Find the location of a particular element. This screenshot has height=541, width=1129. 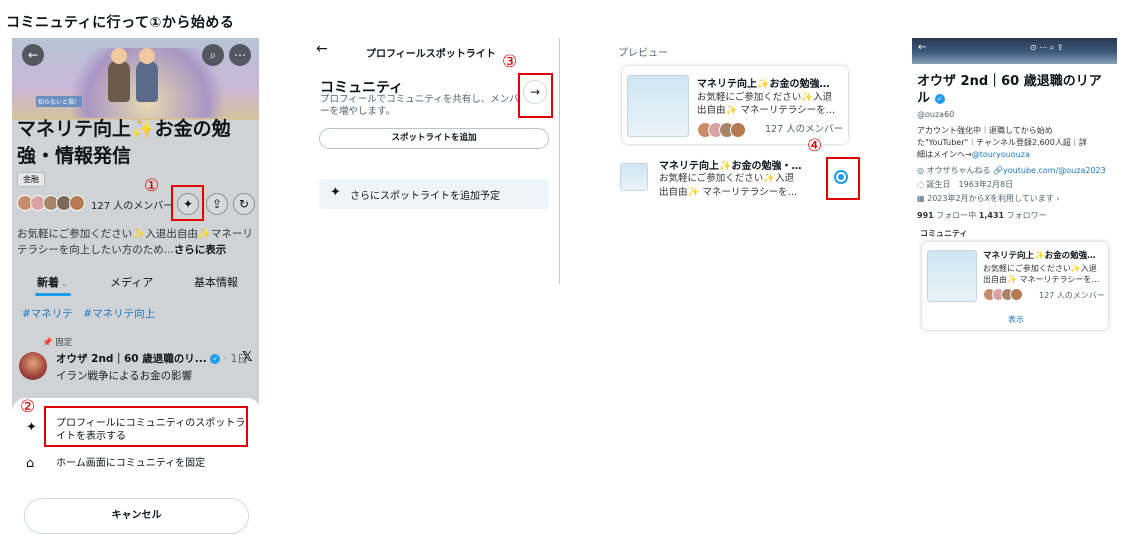

birthday-icon: ◌ is located at coordinates (920, 184).